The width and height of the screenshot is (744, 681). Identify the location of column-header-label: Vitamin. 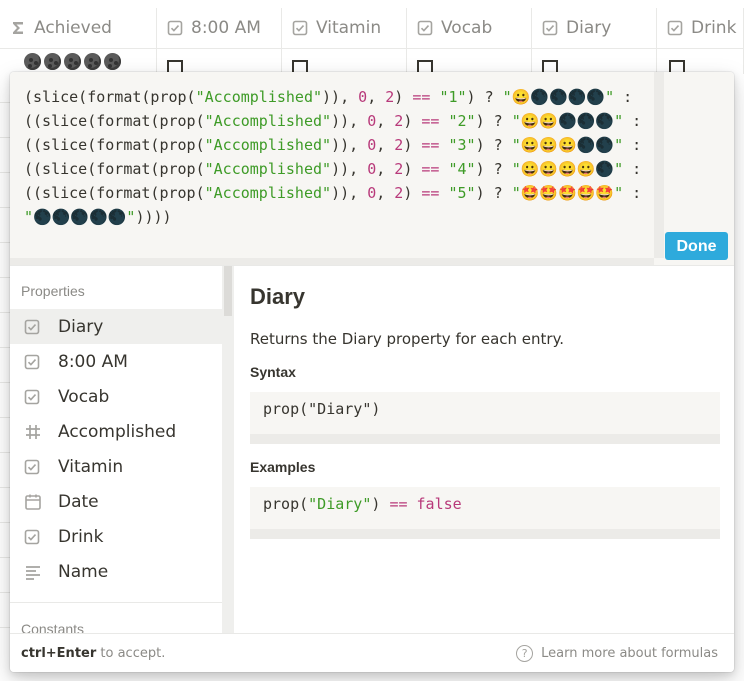
(349, 28).